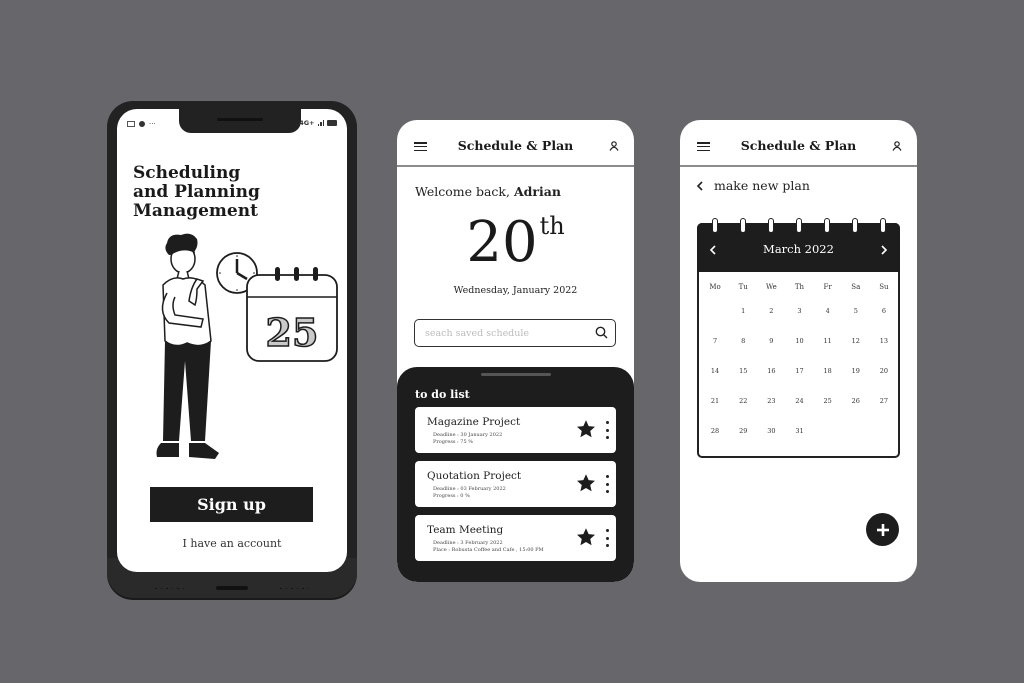  What do you see at coordinates (442, 394) in the screenshot?
I see `todo-title: to do list` at bounding box center [442, 394].